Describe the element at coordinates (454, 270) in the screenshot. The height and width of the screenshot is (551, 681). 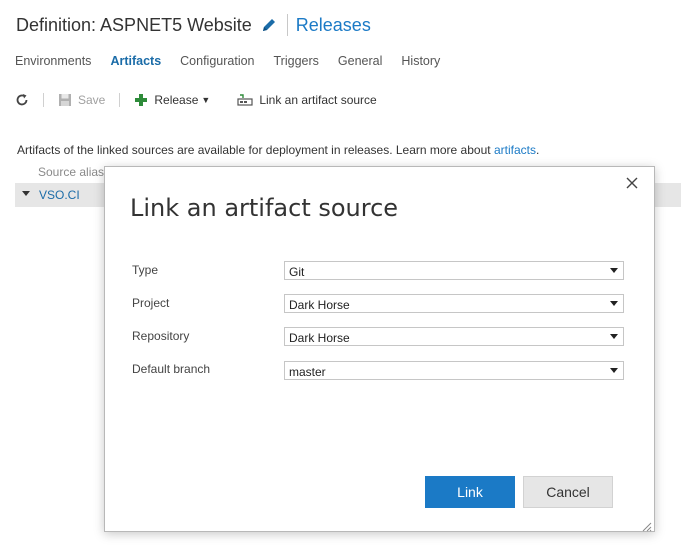
I see `type-select: Git` at that location.